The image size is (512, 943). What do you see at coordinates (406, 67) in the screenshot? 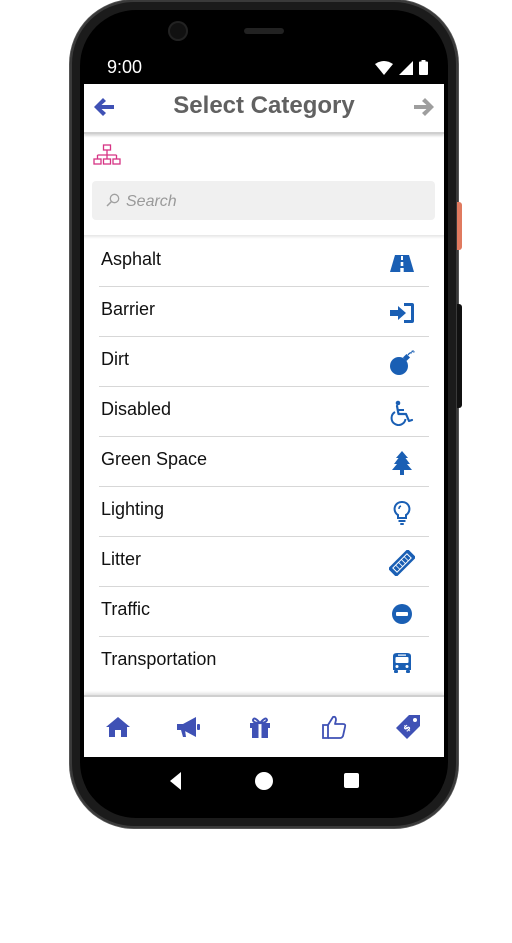
I see `signal-icon` at bounding box center [406, 67].